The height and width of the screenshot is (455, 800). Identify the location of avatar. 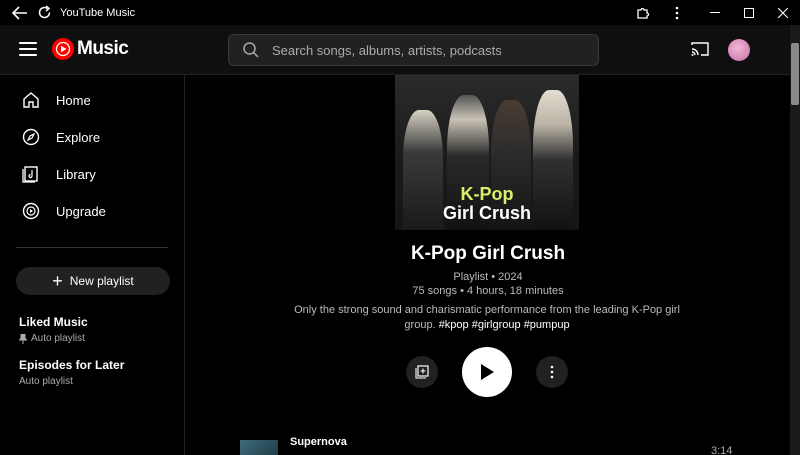
(739, 50).